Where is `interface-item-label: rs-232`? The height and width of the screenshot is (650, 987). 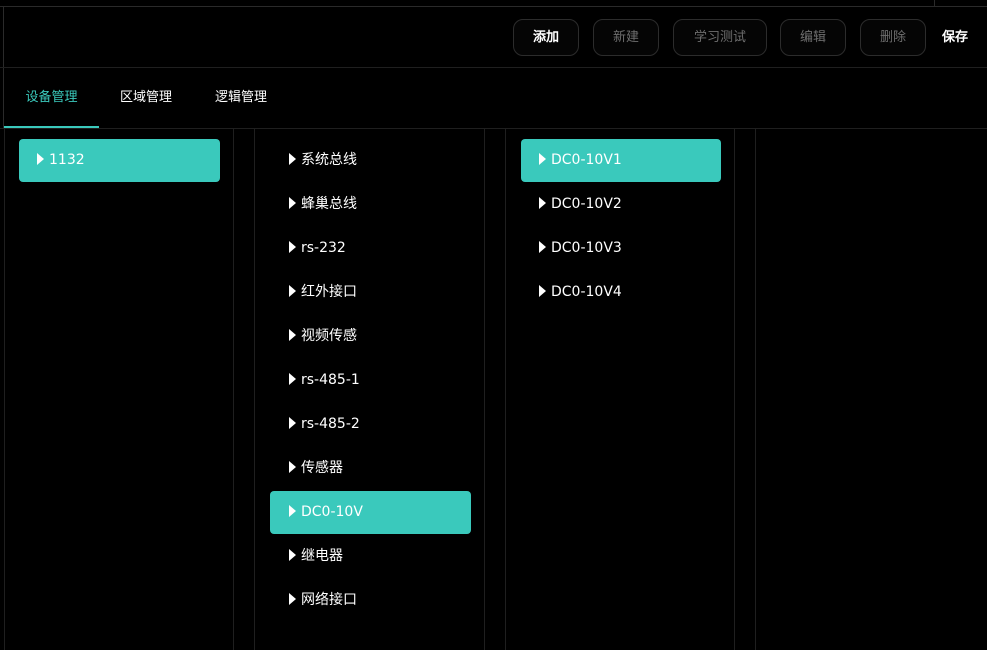 interface-item-label: rs-232 is located at coordinates (323, 248).